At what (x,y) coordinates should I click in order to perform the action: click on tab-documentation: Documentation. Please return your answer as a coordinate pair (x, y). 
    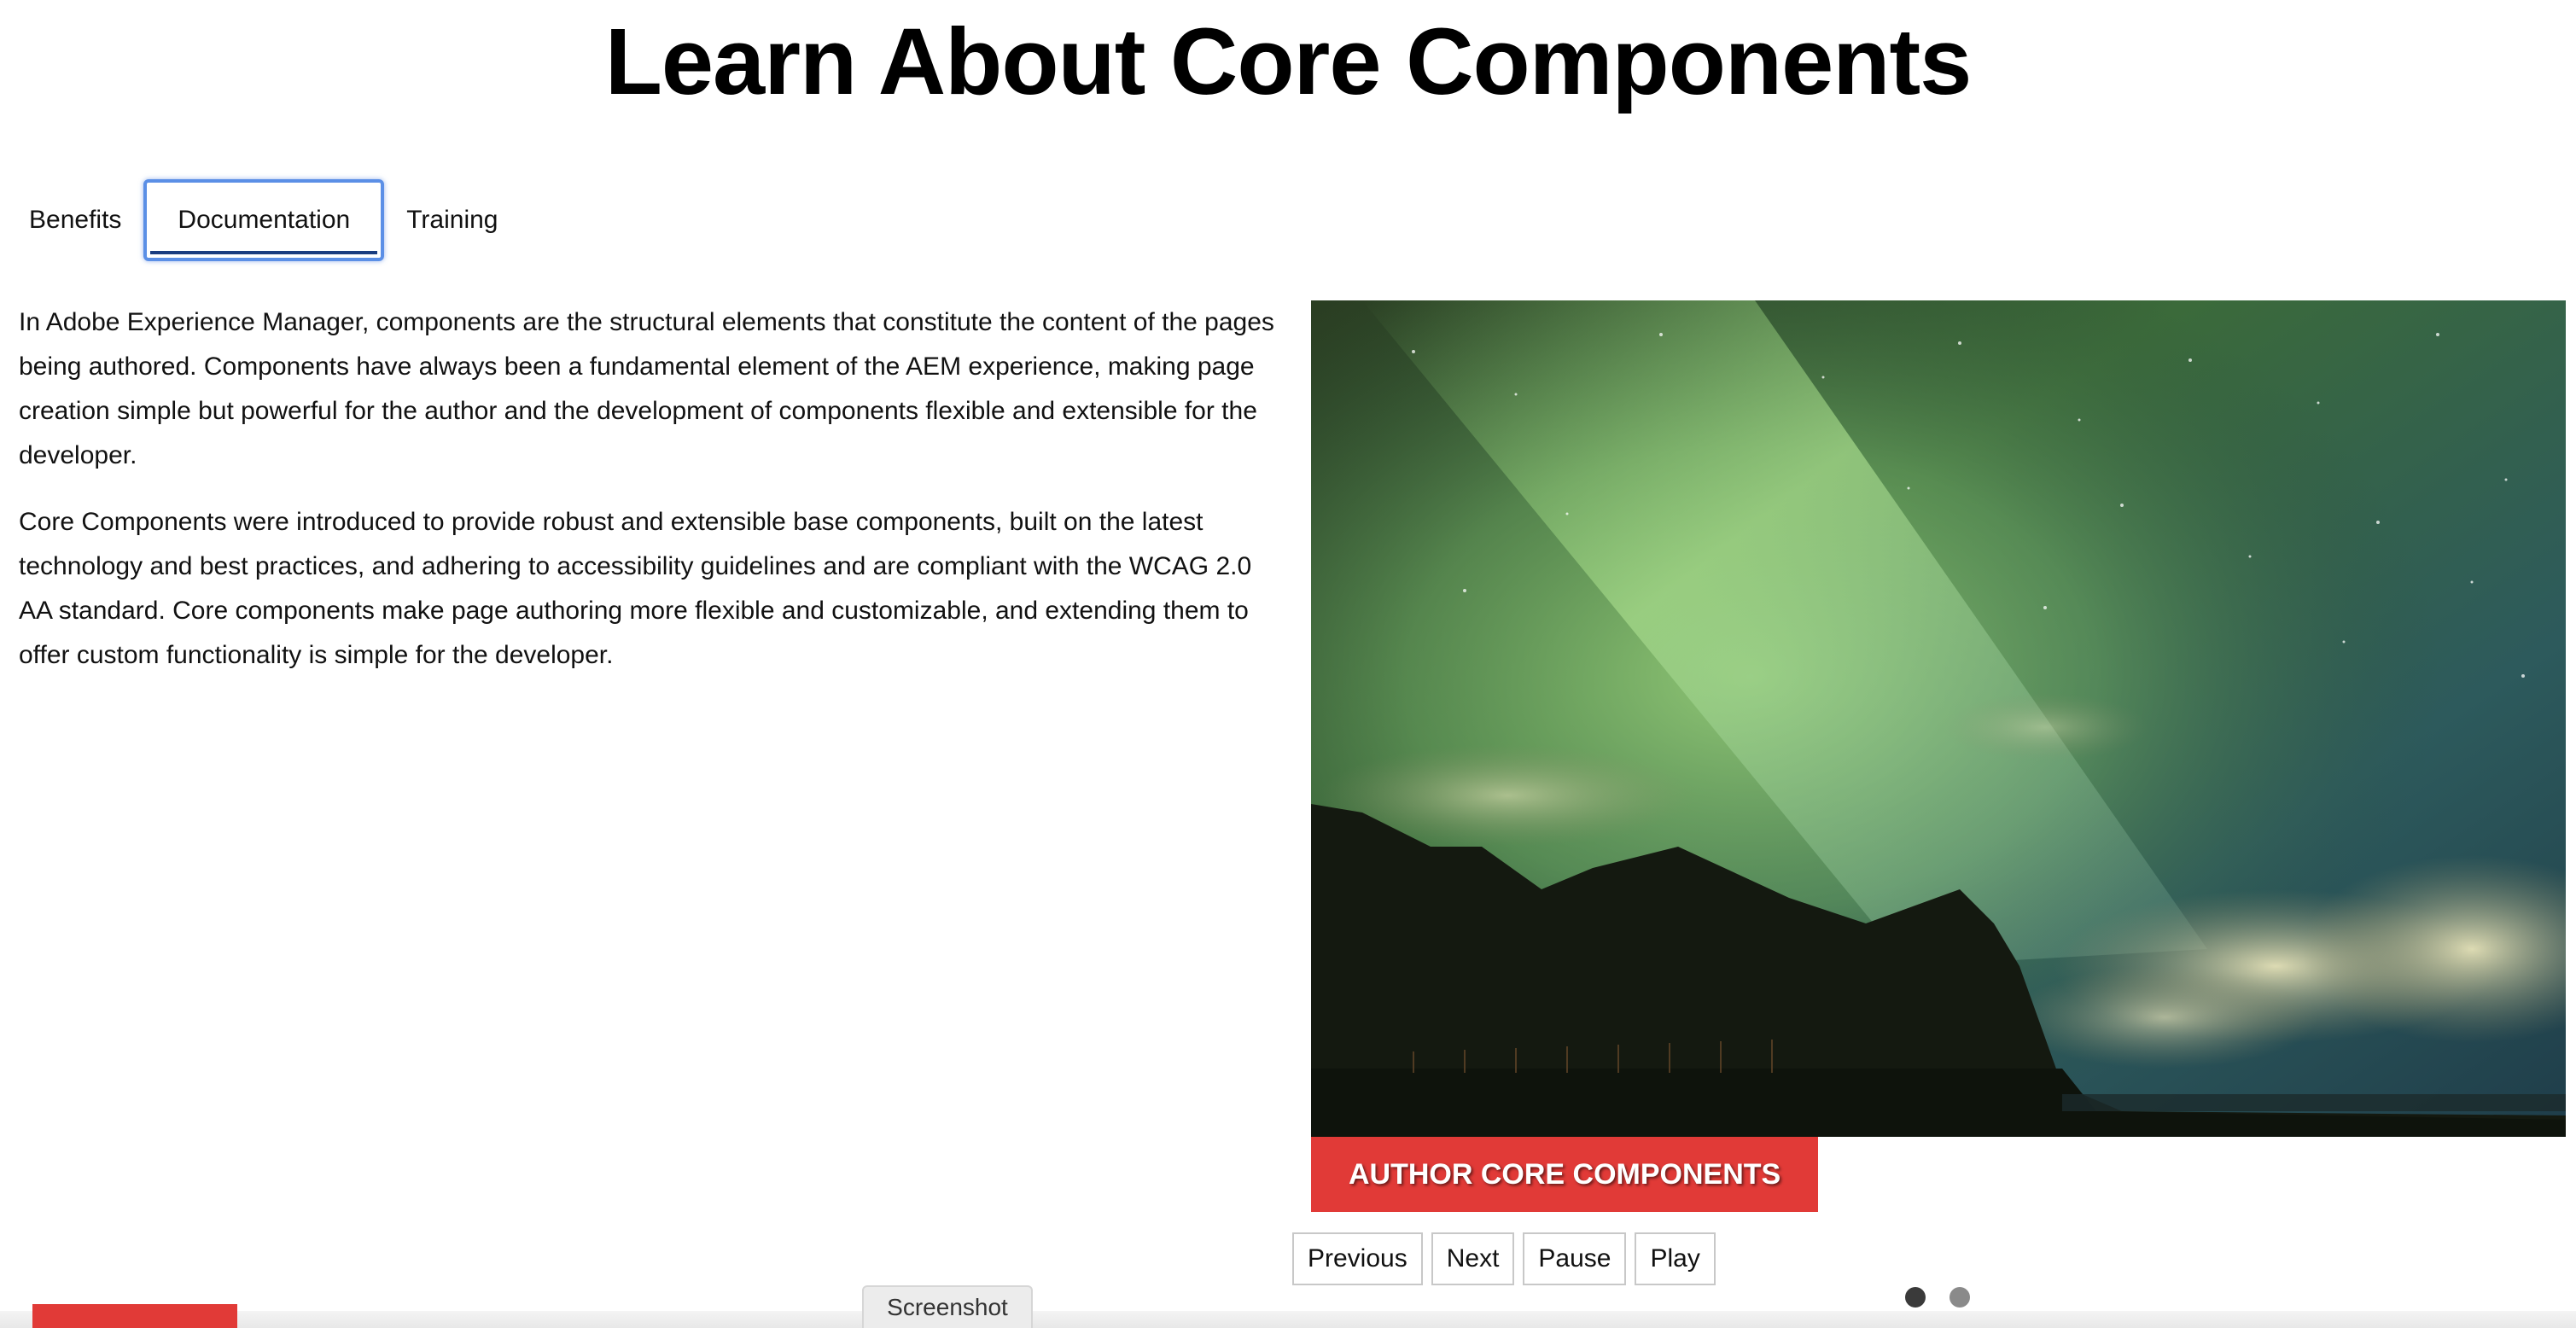
    Looking at the image, I should click on (264, 220).